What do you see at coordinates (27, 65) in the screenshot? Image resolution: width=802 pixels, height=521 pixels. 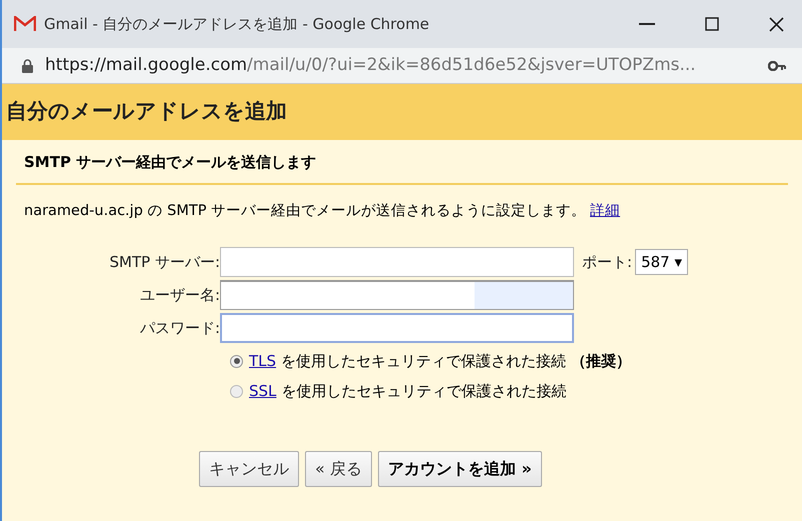 I see `lock-icon` at bounding box center [27, 65].